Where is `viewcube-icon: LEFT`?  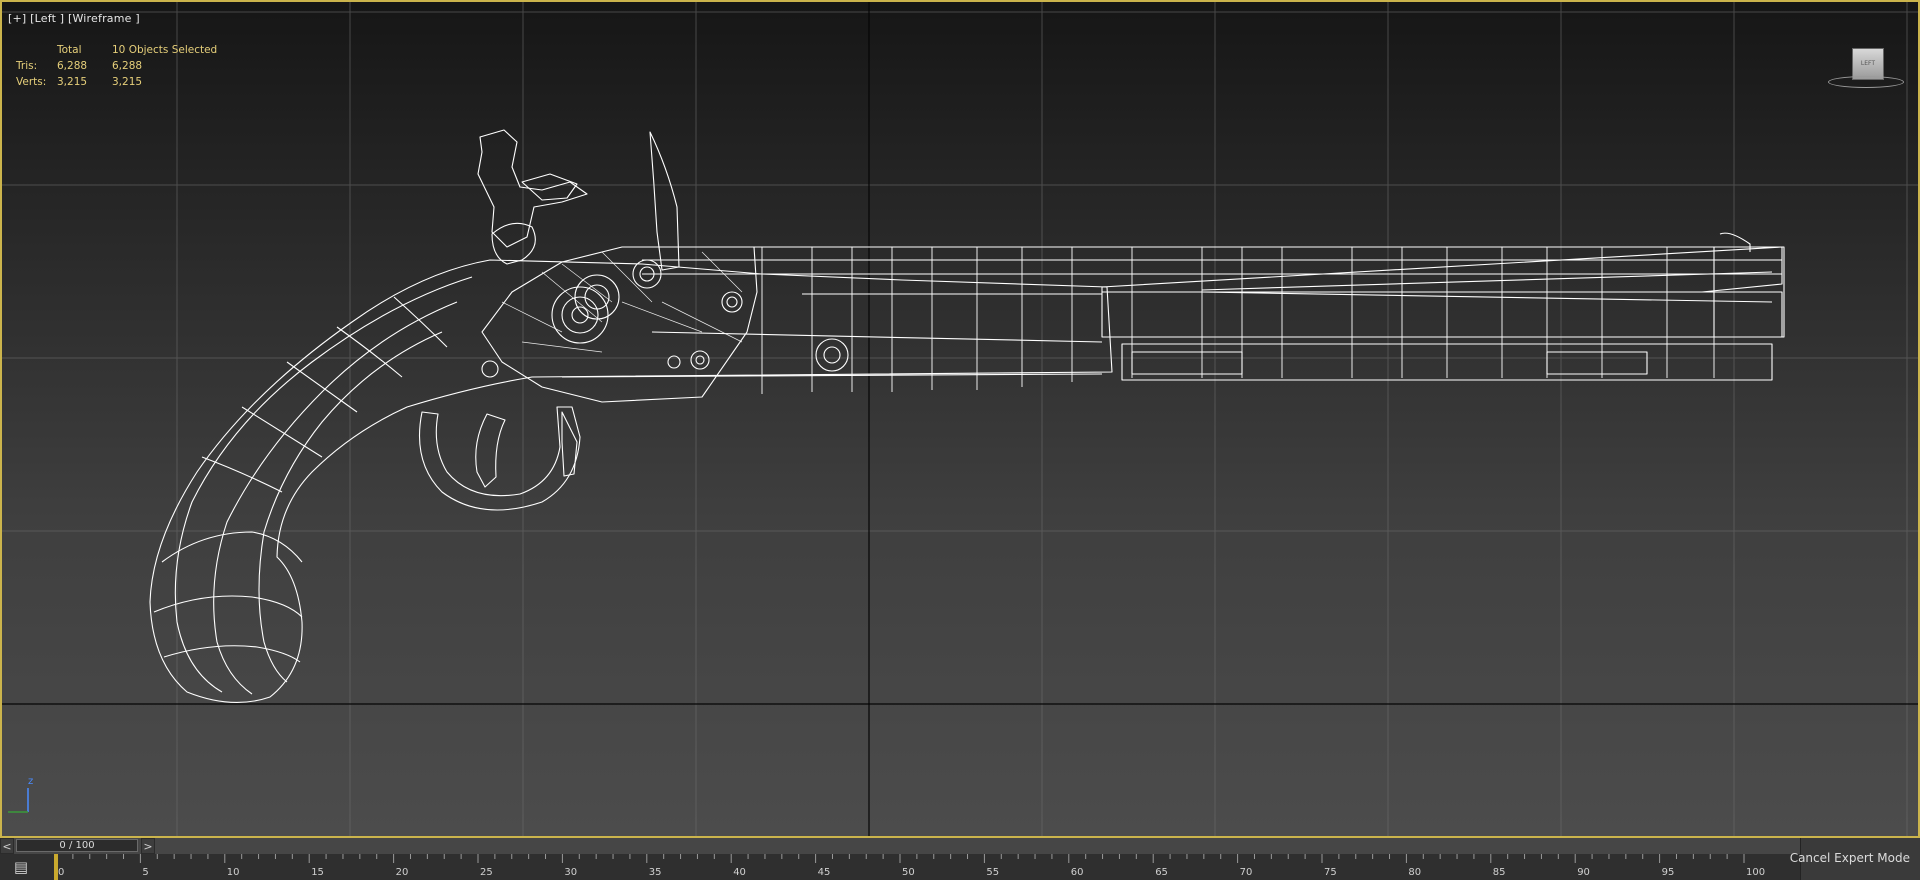 viewcube-icon: LEFT is located at coordinates (1866, 68).